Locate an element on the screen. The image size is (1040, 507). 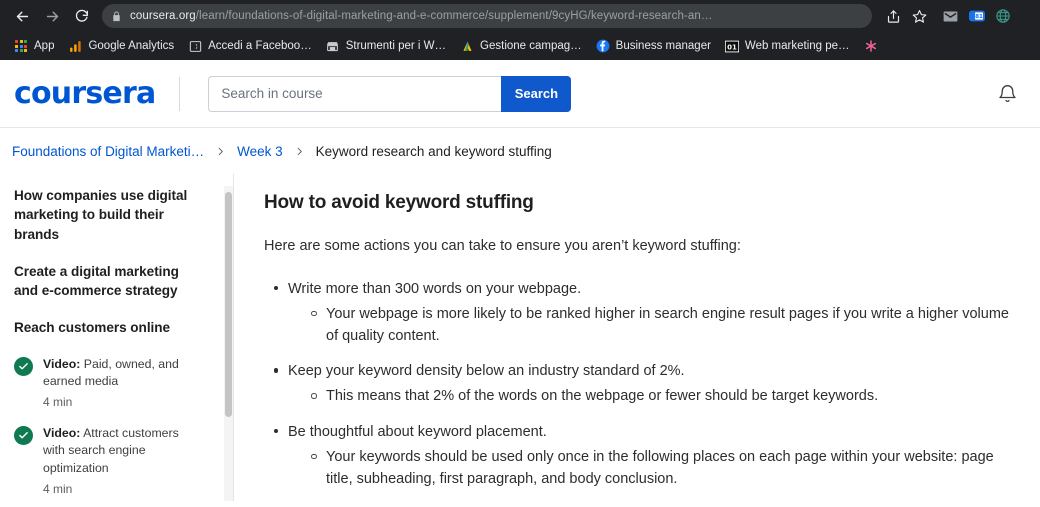
site-header: coursera Search is located at coordinates (520, 94).